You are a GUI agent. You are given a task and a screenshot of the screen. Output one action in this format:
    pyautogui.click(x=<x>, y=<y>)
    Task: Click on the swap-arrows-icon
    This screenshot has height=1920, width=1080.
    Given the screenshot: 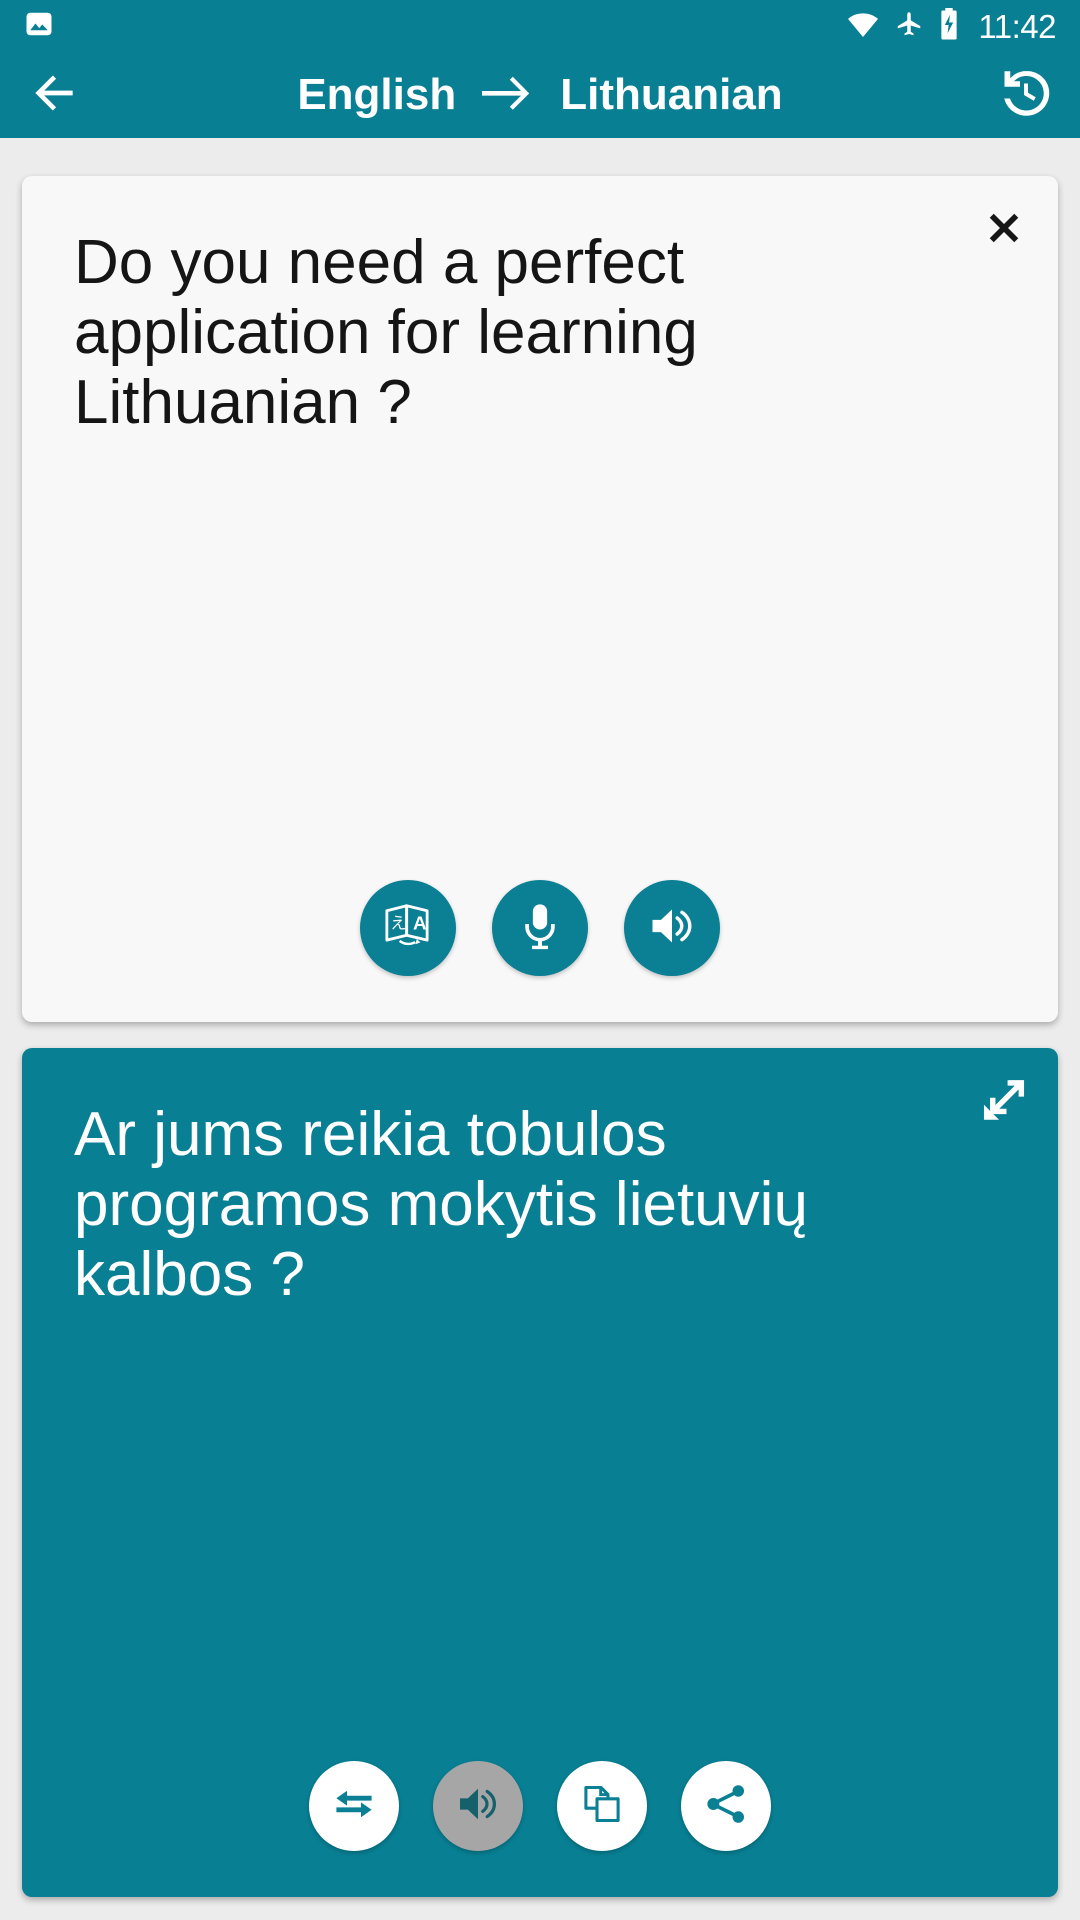 What is the action you would take?
    pyautogui.click(x=354, y=1806)
    